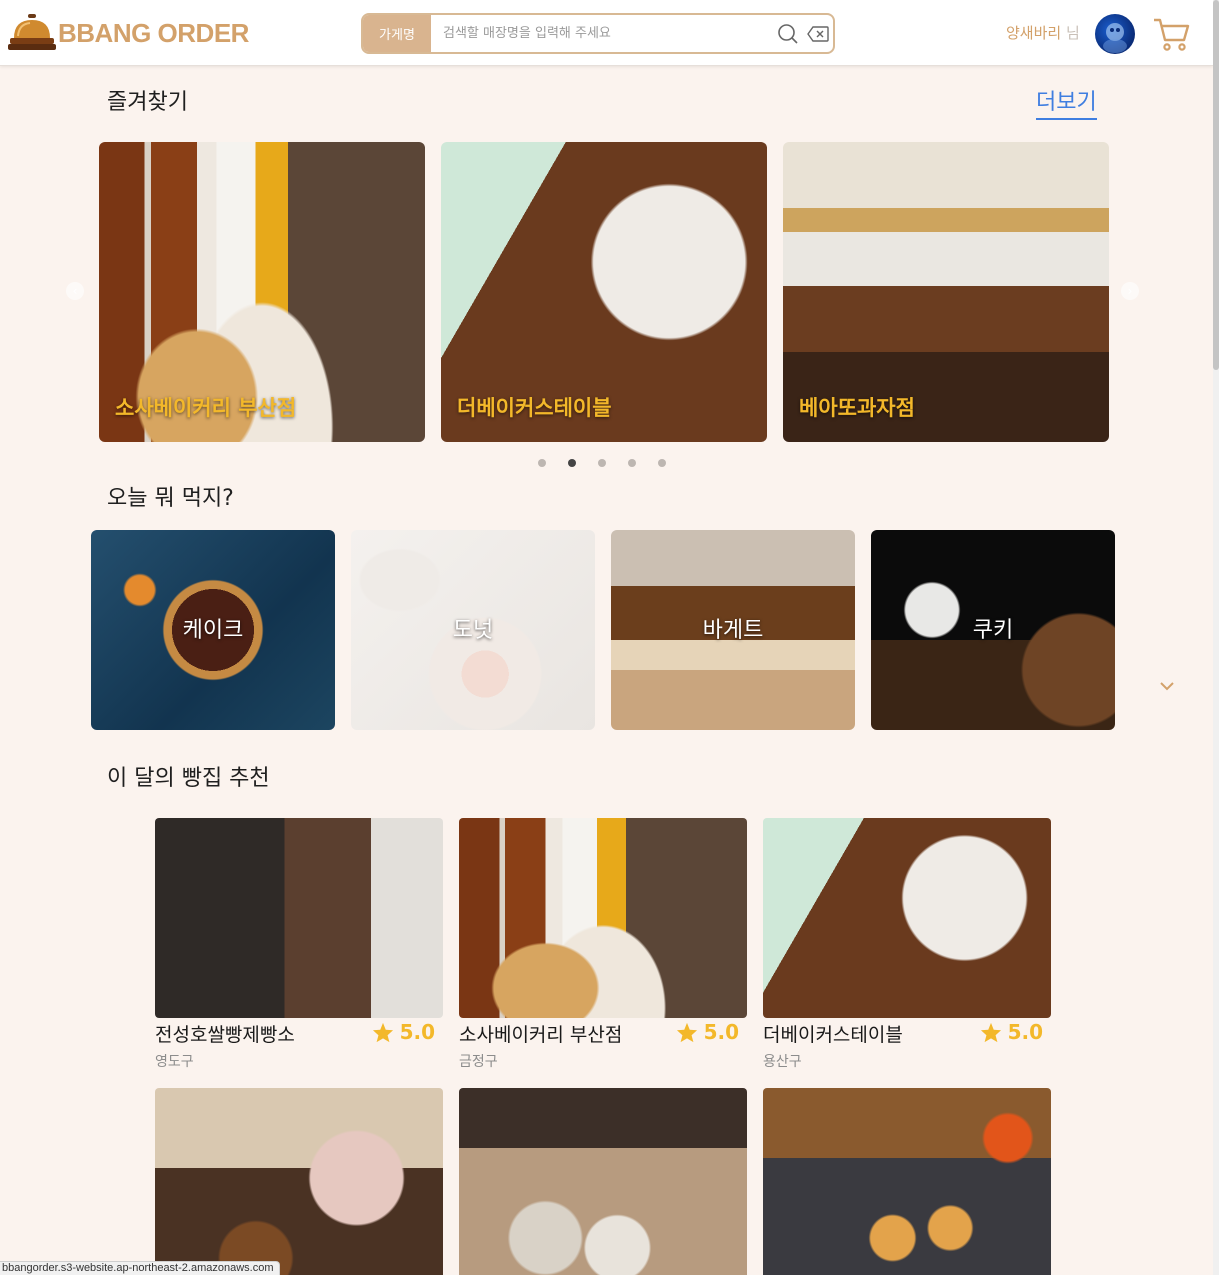  I want to click on recommend-card: 소사베이커리 부산점 5.0 금정구, so click(603, 944).